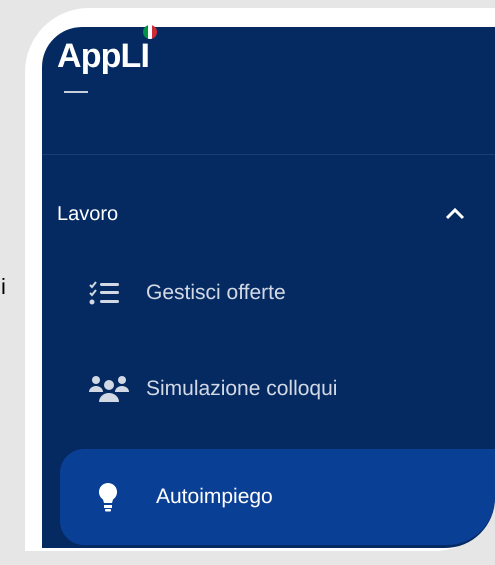 This screenshot has width=495, height=565. I want to click on section-header: Lavoro, so click(268, 214).